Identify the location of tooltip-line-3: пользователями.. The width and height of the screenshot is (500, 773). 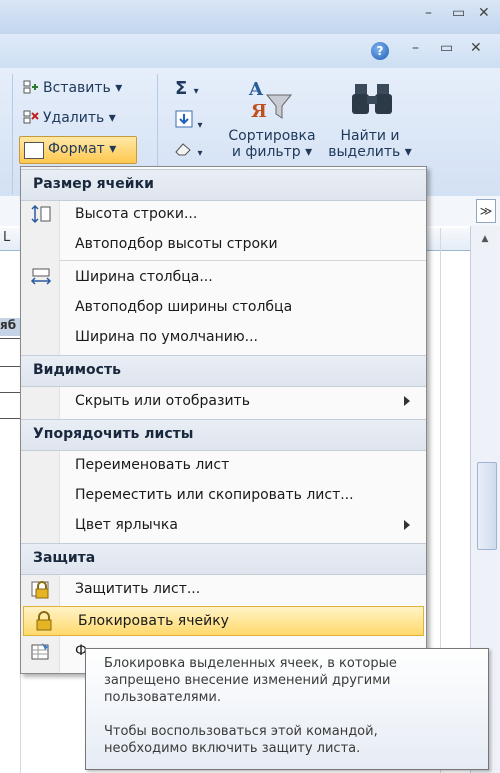
(163, 697).